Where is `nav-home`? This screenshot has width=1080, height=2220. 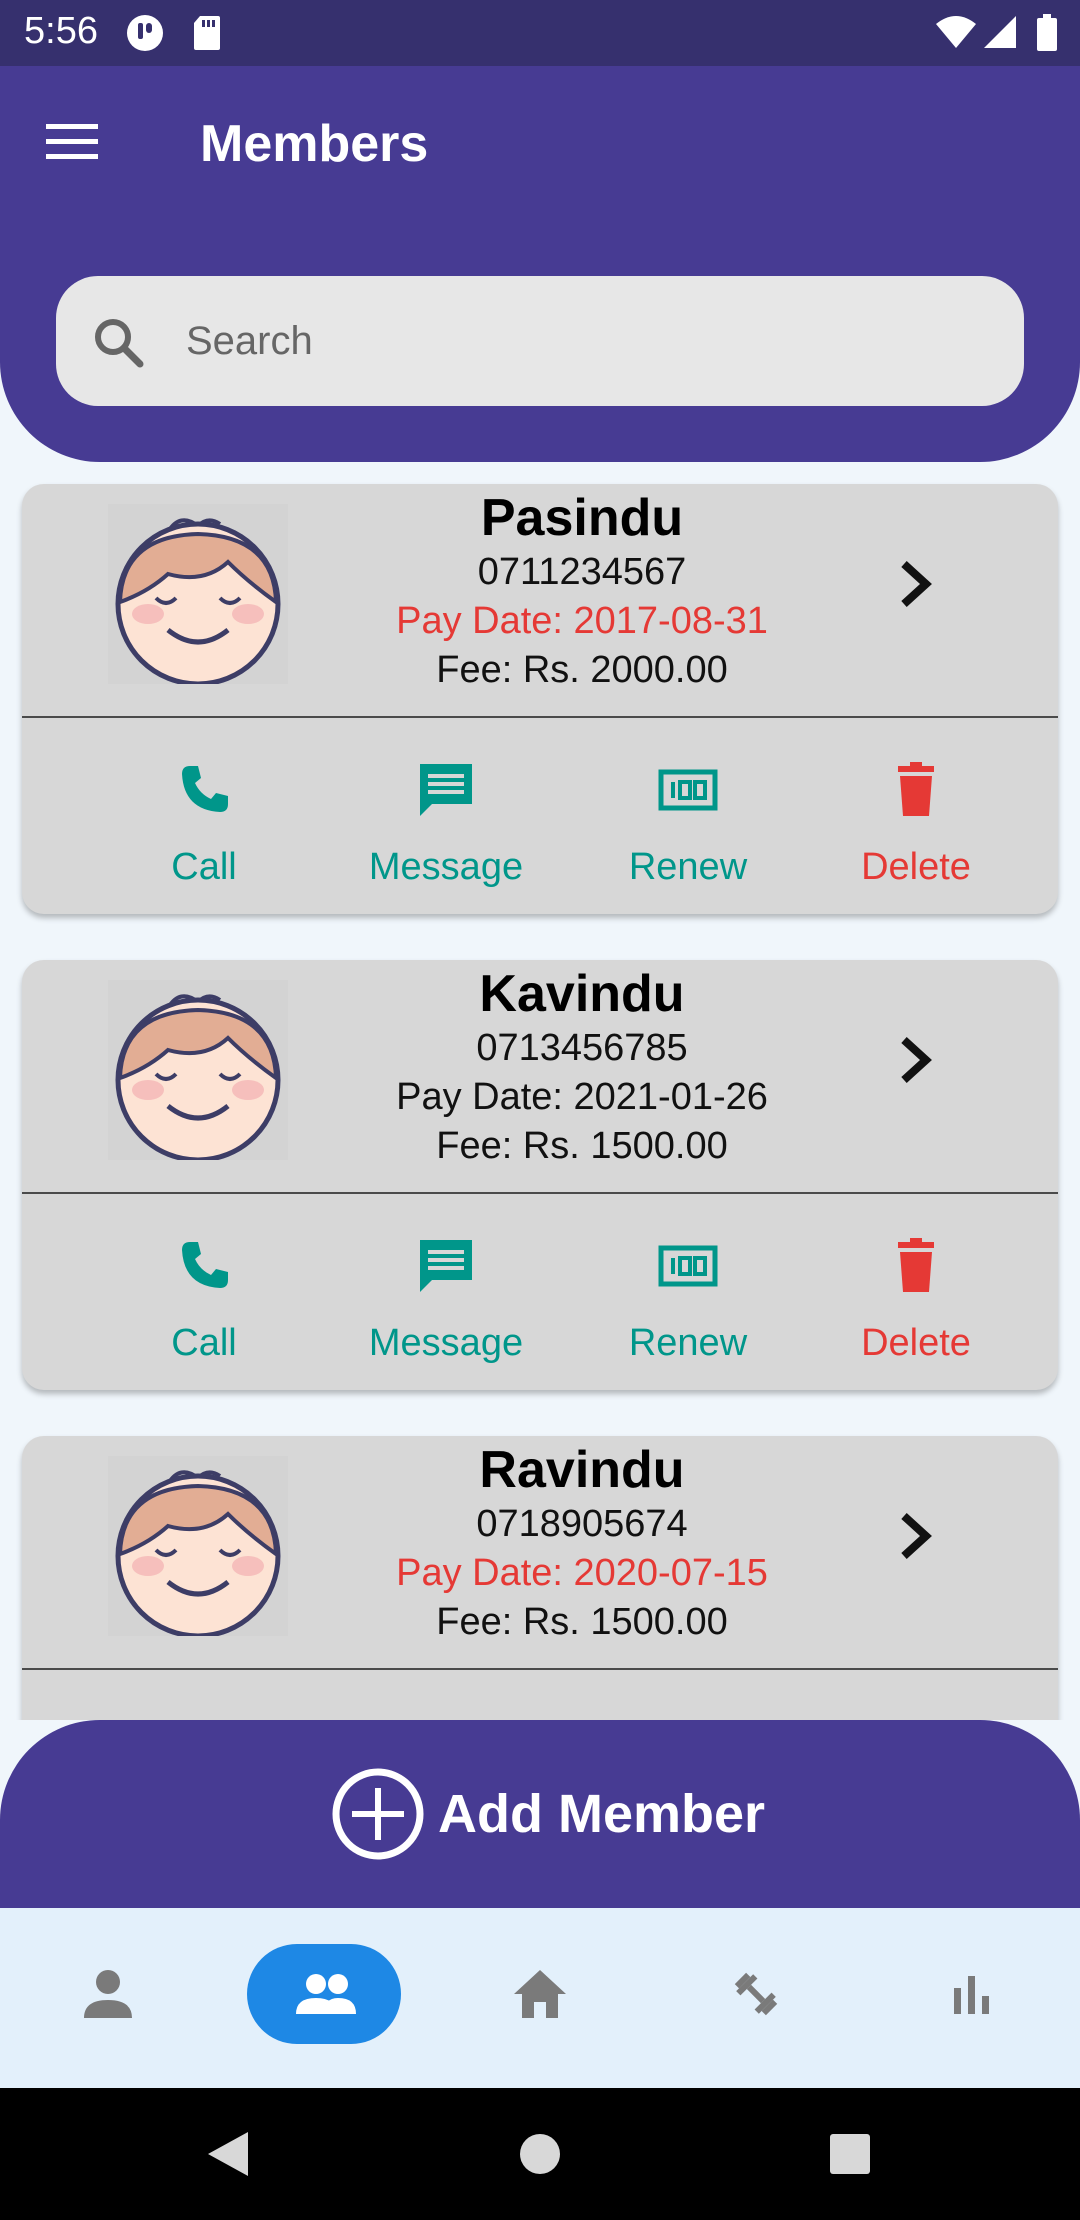
nav-home is located at coordinates (540, 1994).